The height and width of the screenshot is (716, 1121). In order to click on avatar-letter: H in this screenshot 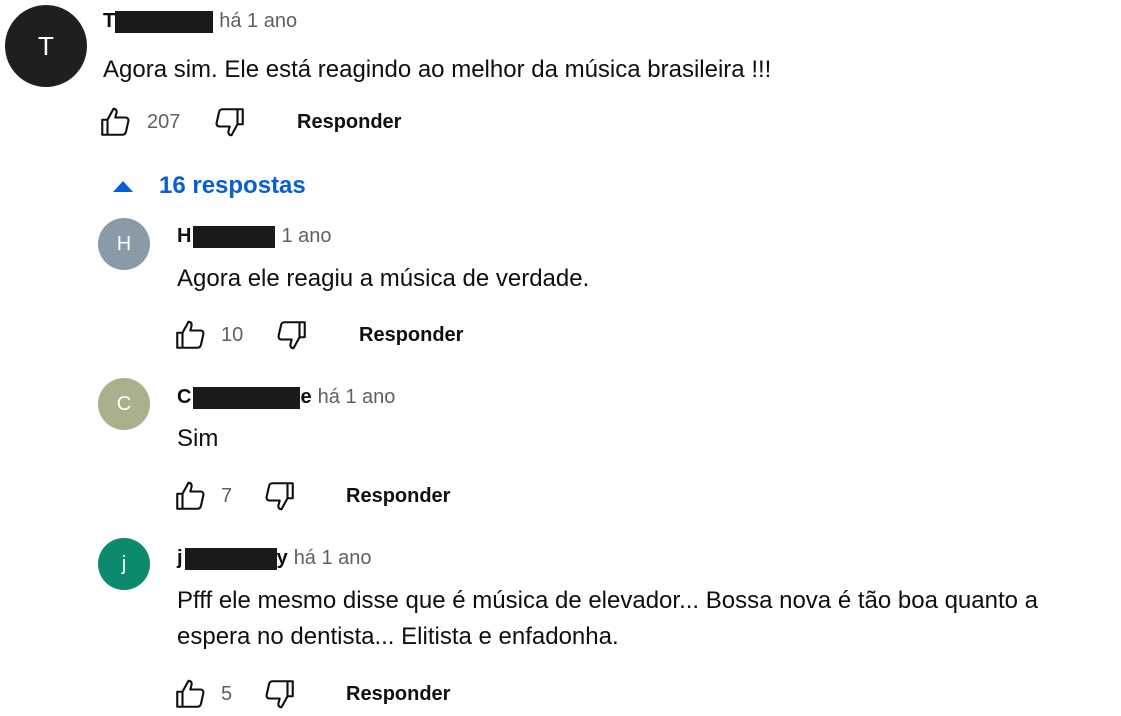, I will do `click(124, 243)`.